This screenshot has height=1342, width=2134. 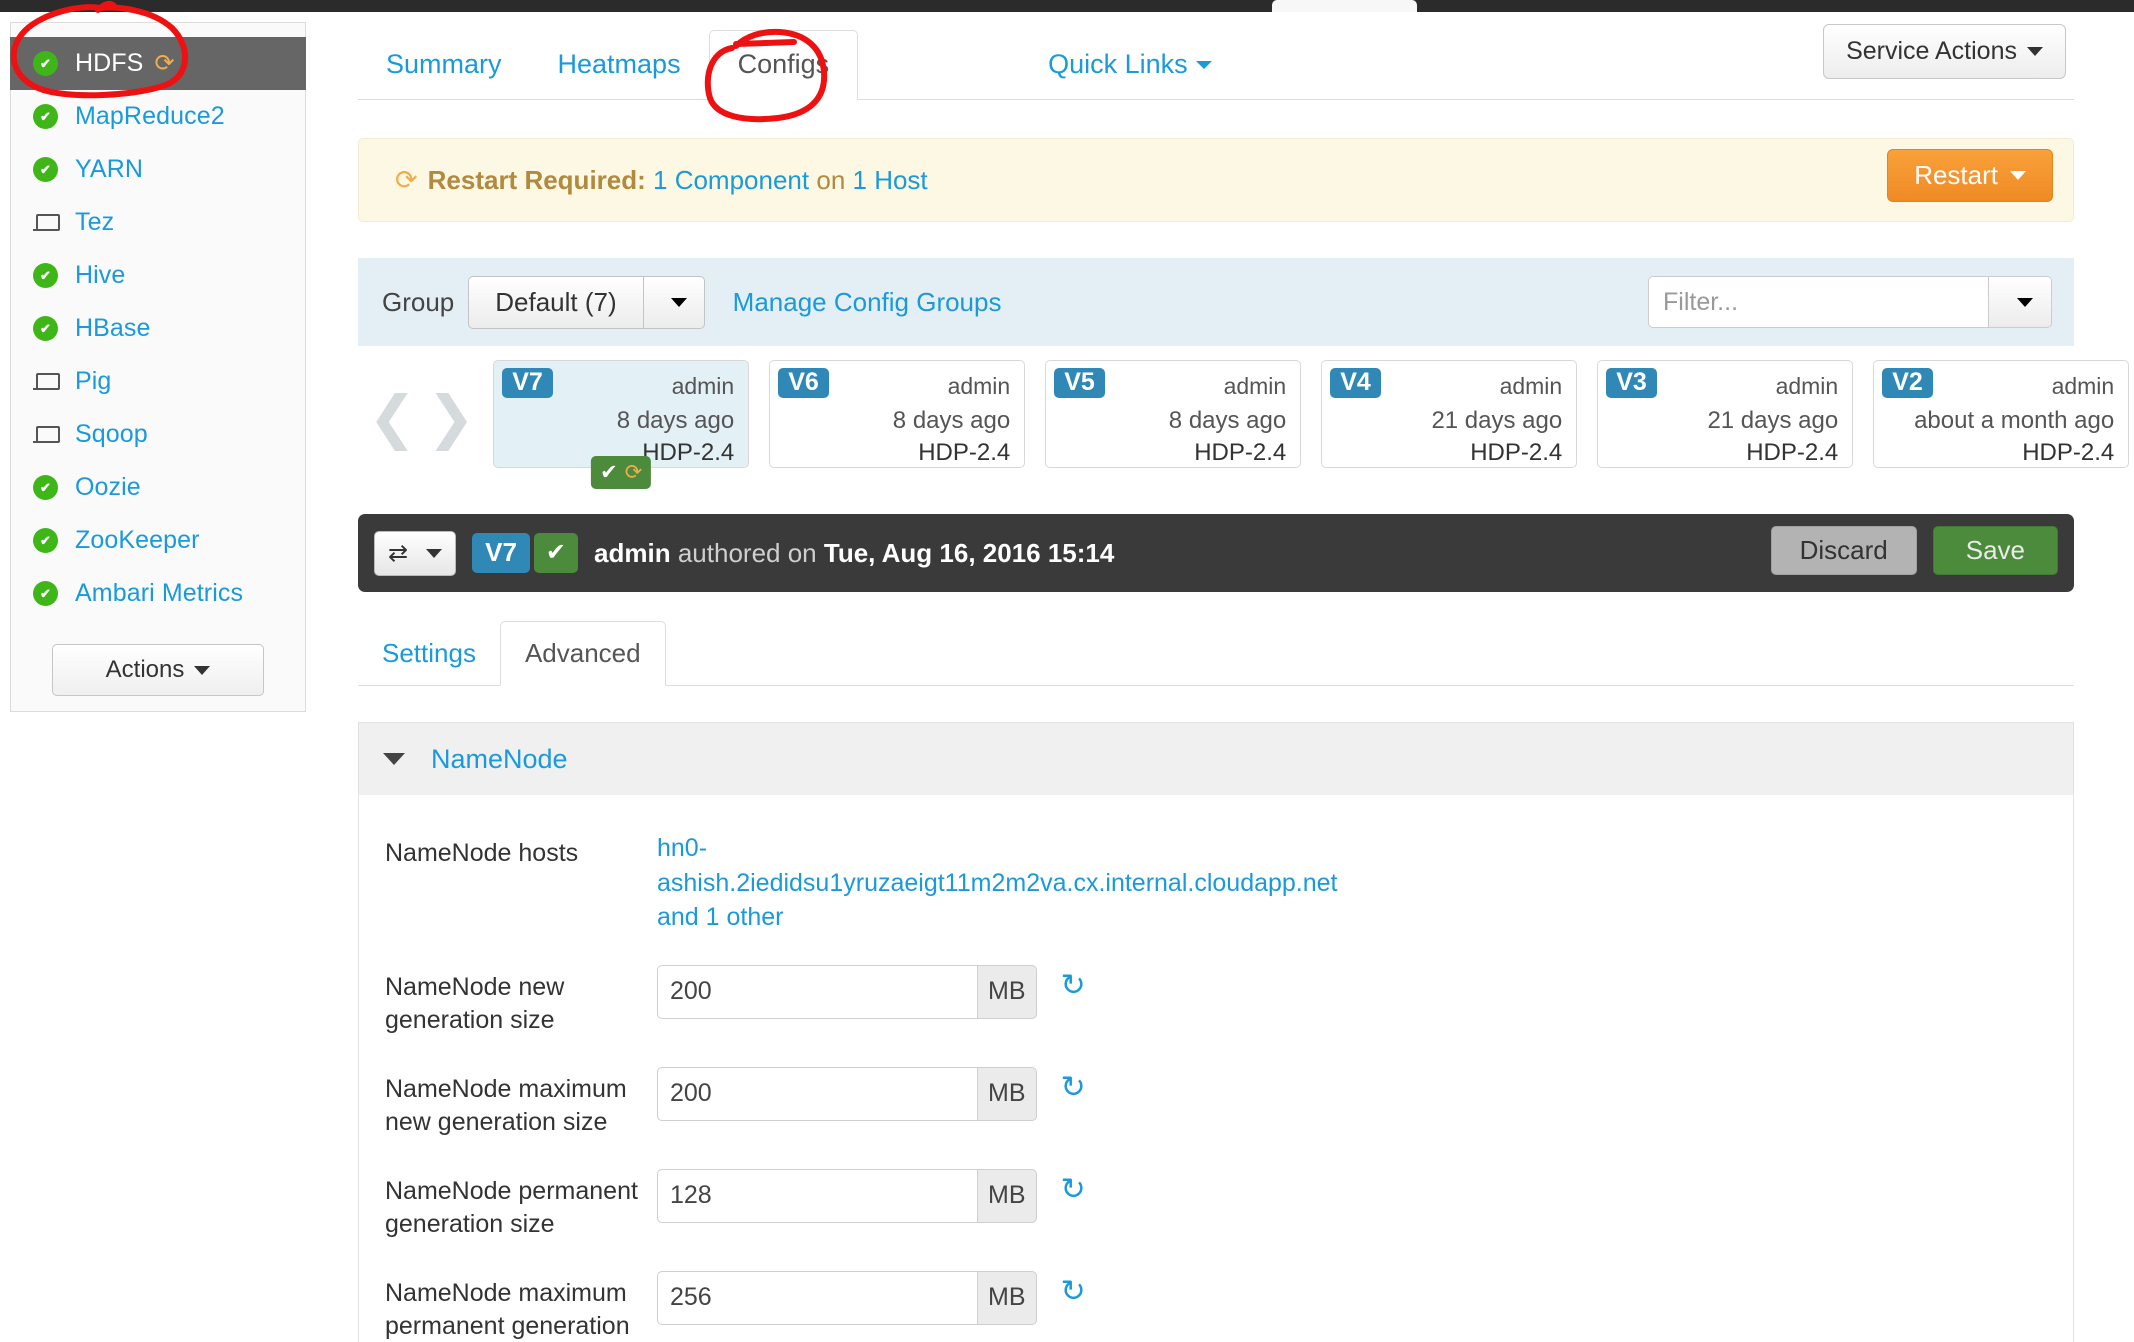 I want to click on restart-host-link: 1 Host, so click(x=890, y=180).